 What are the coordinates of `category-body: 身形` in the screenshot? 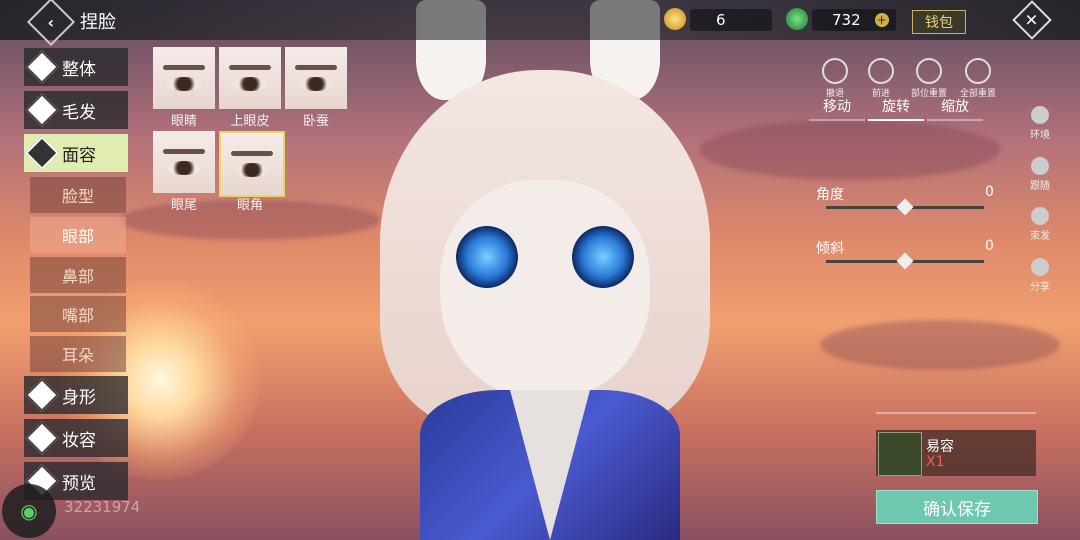 It's located at (76, 395).